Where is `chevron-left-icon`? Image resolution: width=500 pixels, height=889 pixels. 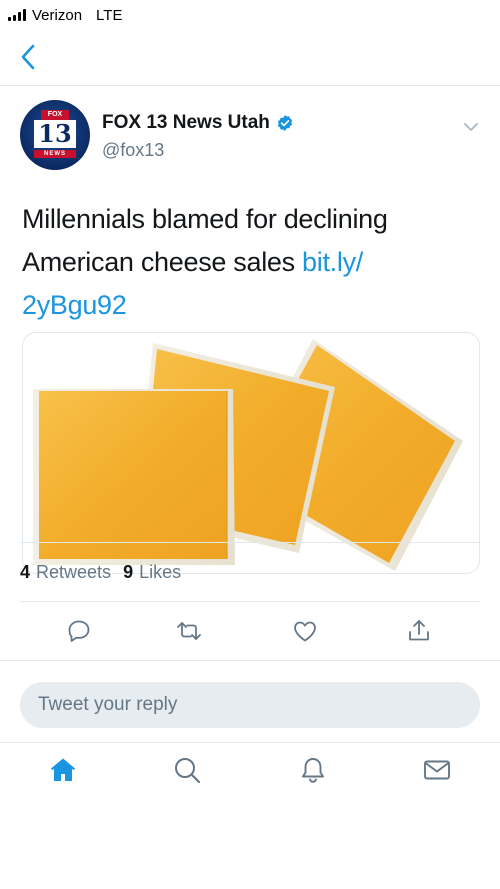 chevron-left-icon is located at coordinates (28, 57).